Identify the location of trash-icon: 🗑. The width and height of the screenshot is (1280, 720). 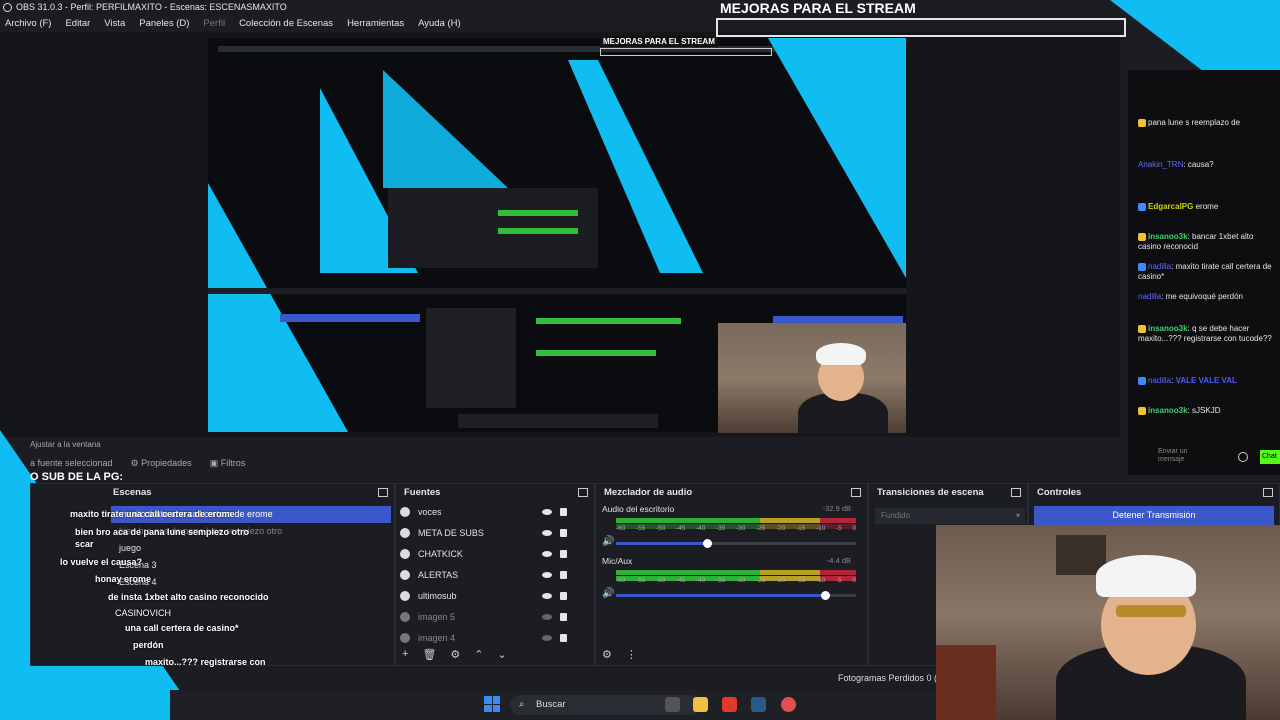
(429, 654).